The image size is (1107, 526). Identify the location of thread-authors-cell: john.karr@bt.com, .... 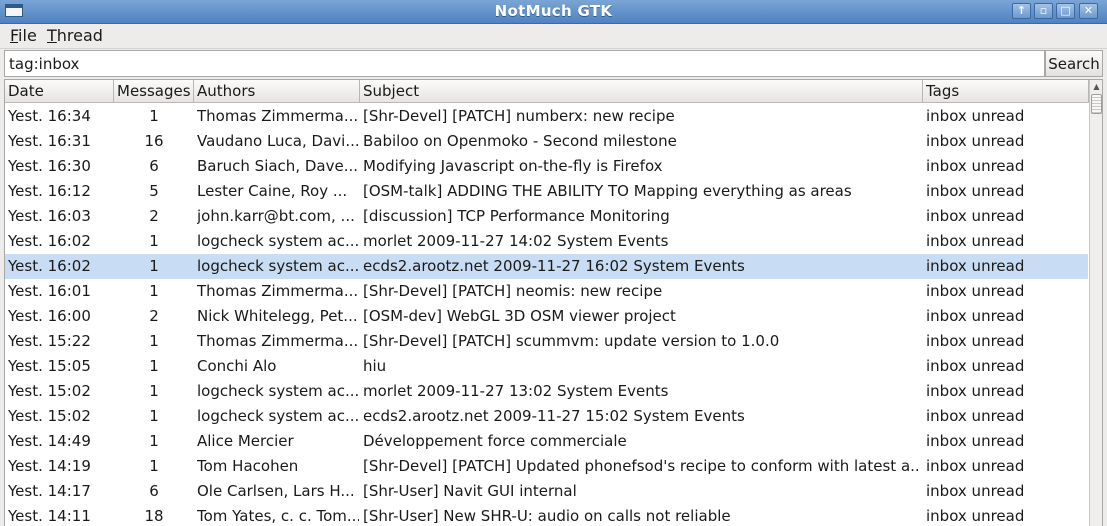
(276, 216).